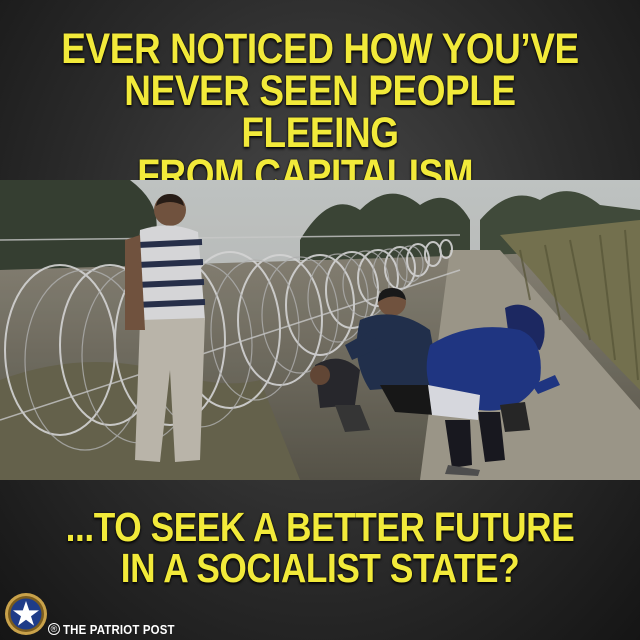 Image resolution: width=640 pixels, height=640 pixels. What do you see at coordinates (320, 527) in the screenshot?
I see `bottom-caption-line-1: ...TO SEEK A BETTER FUTURE` at bounding box center [320, 527].